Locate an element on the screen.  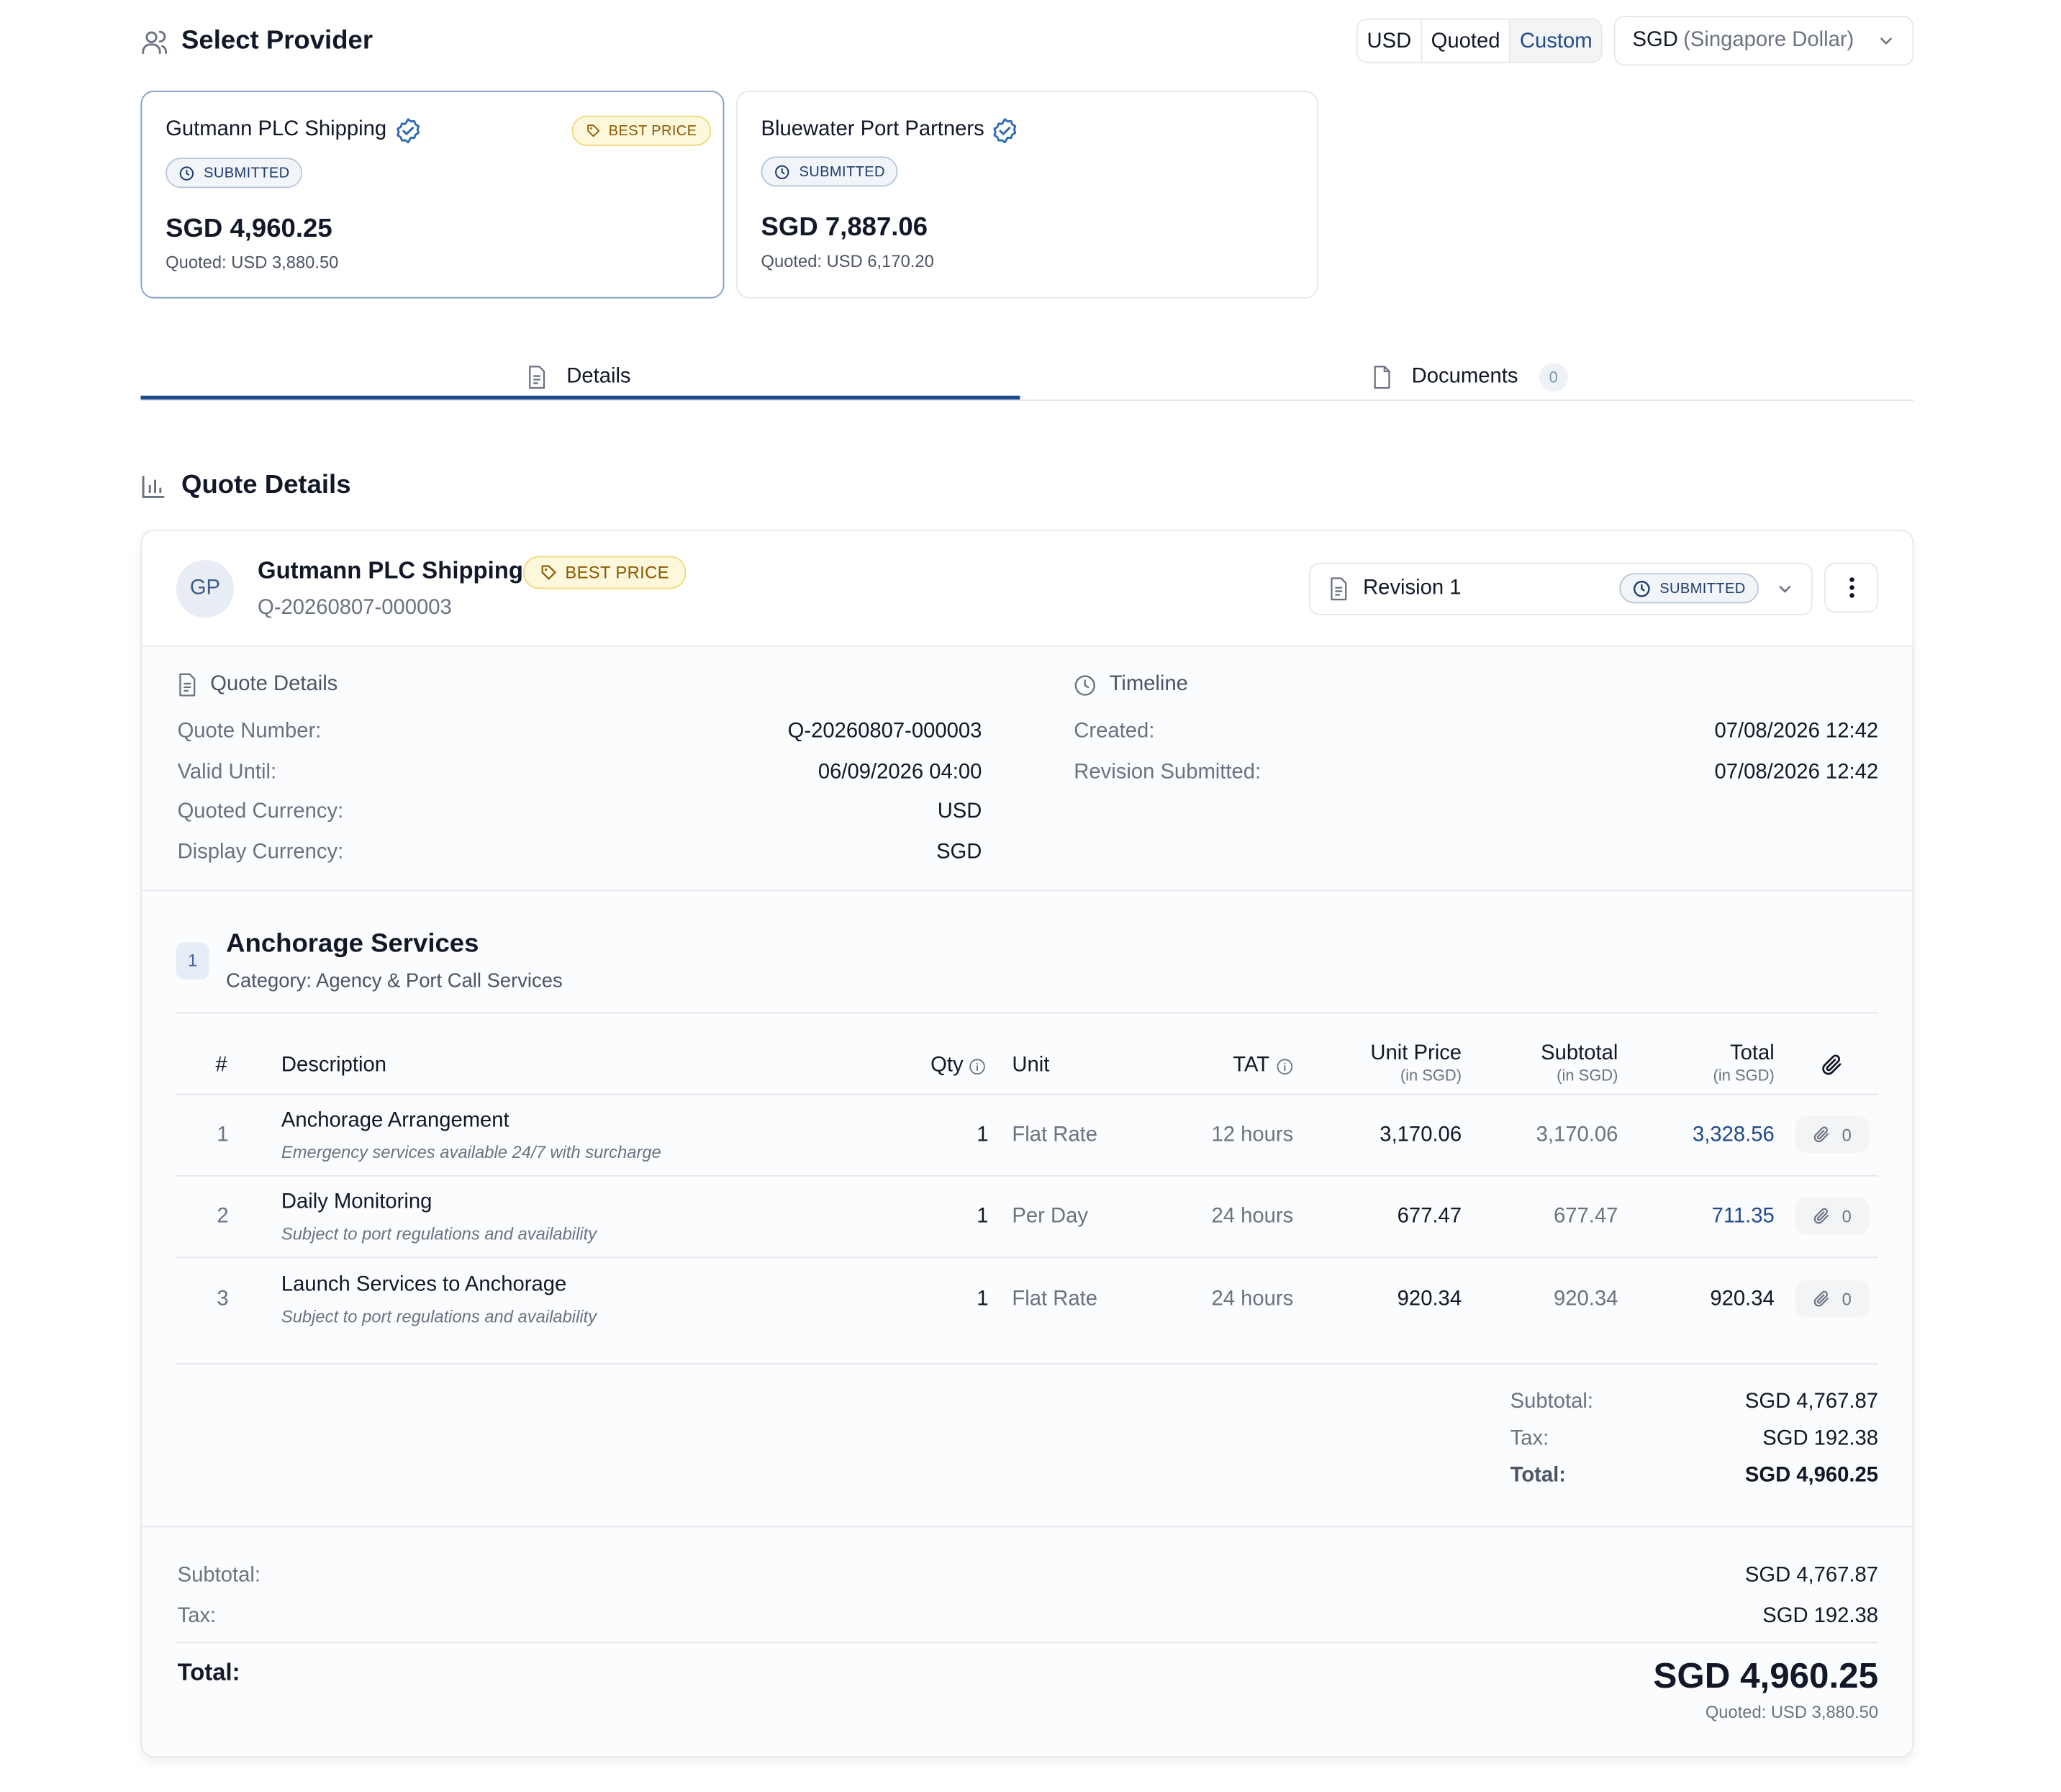
mode-custom: Custom is located at coordinates (1556, 41).